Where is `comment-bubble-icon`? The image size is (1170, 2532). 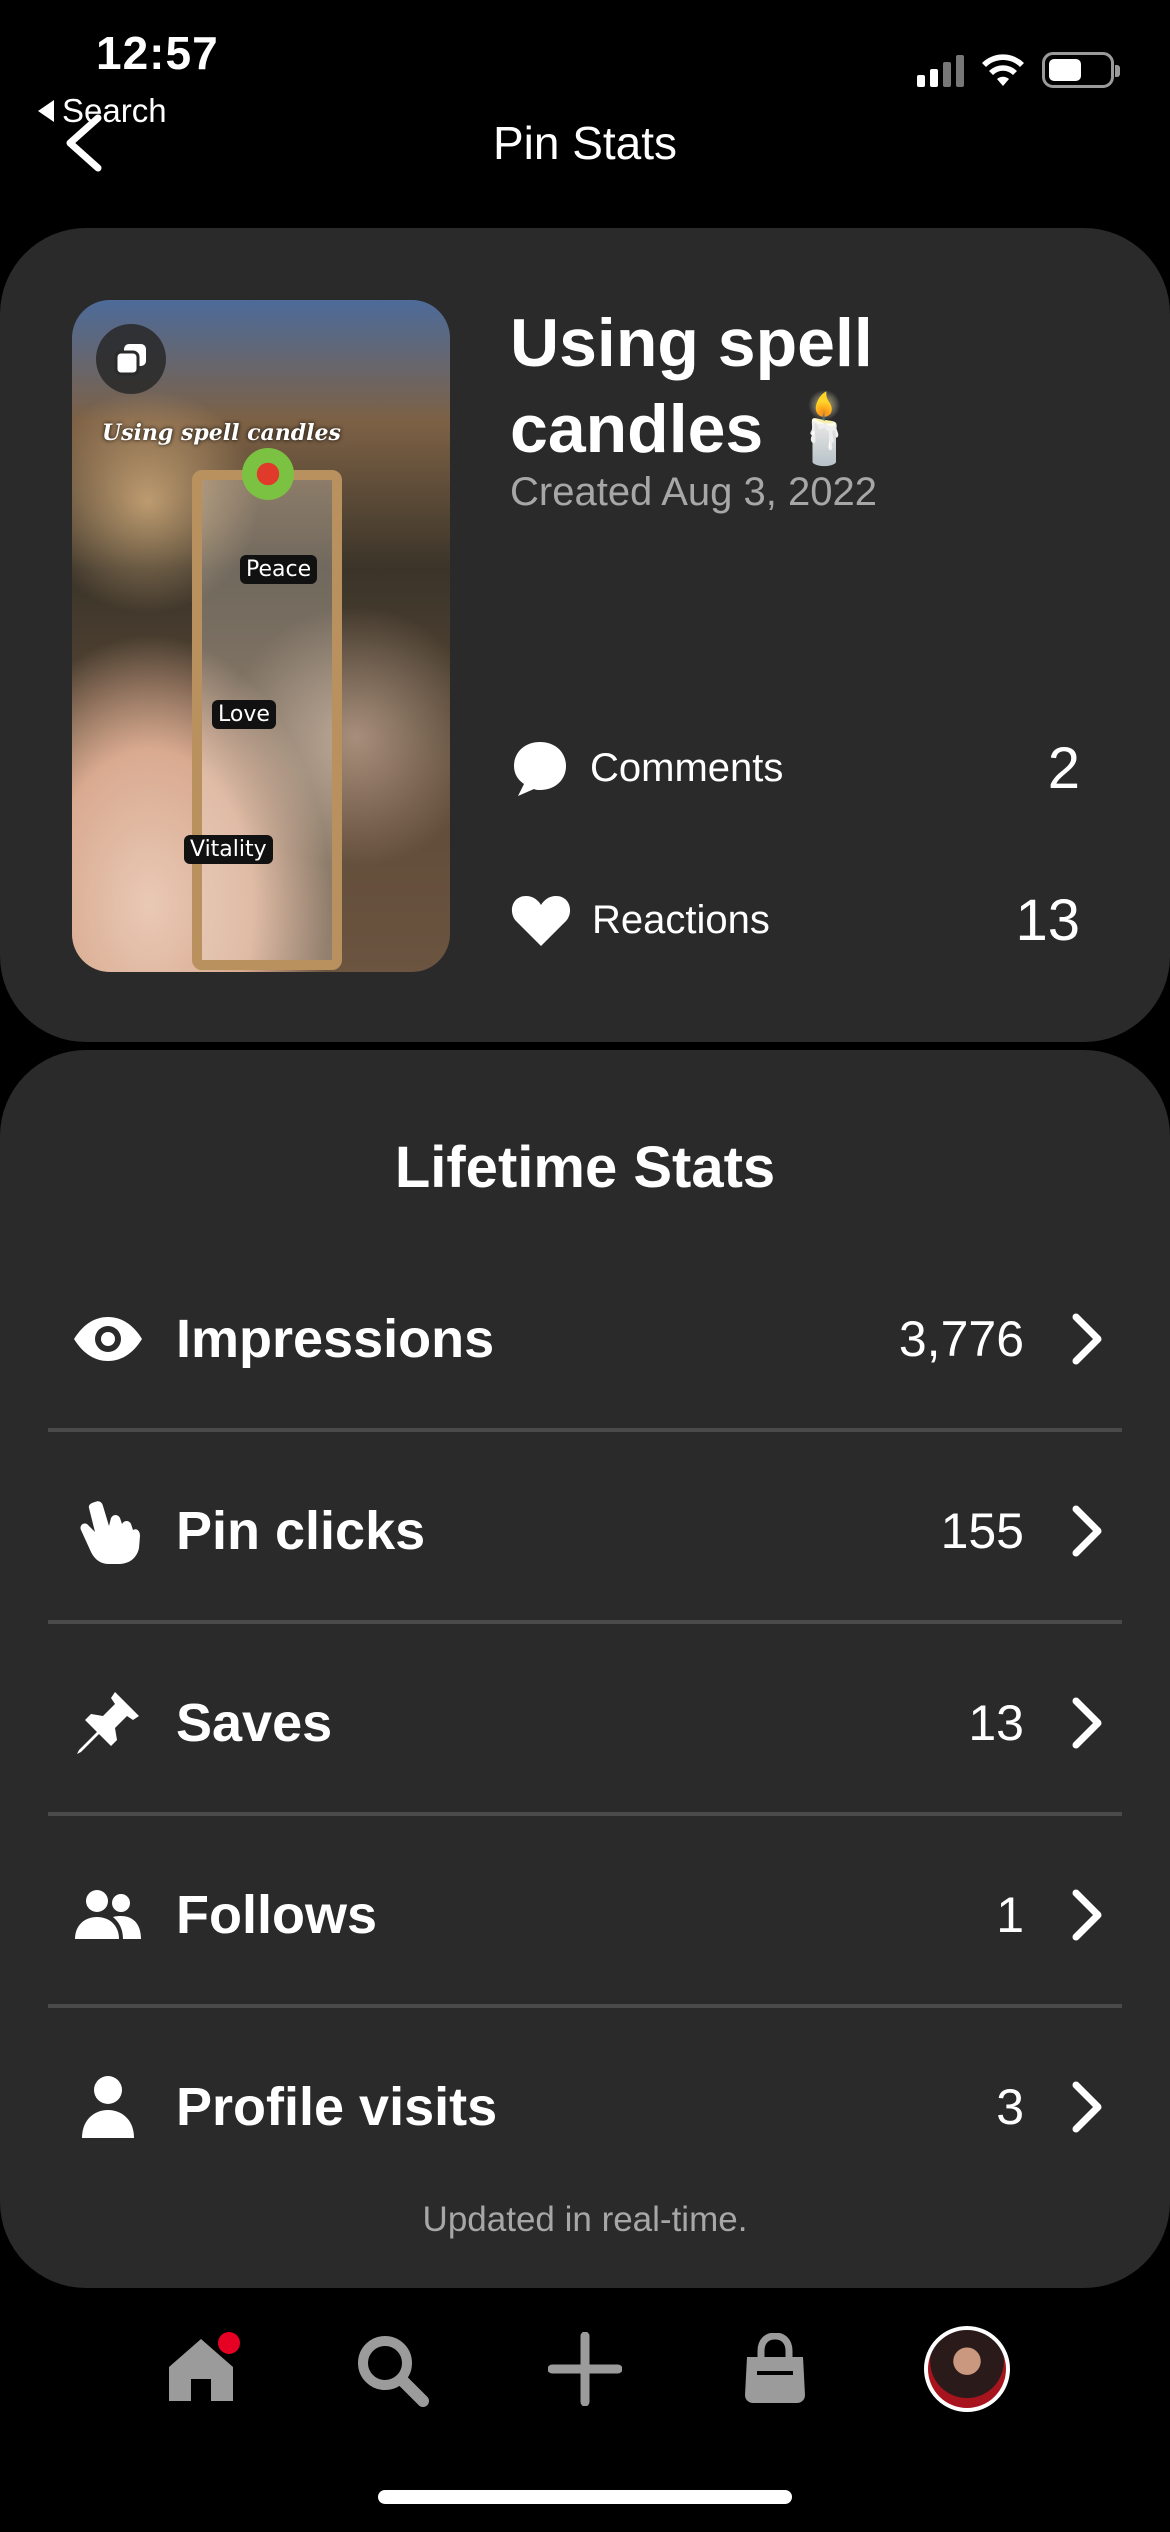 comment-bubble-icon is located at coordinates (540, 769).